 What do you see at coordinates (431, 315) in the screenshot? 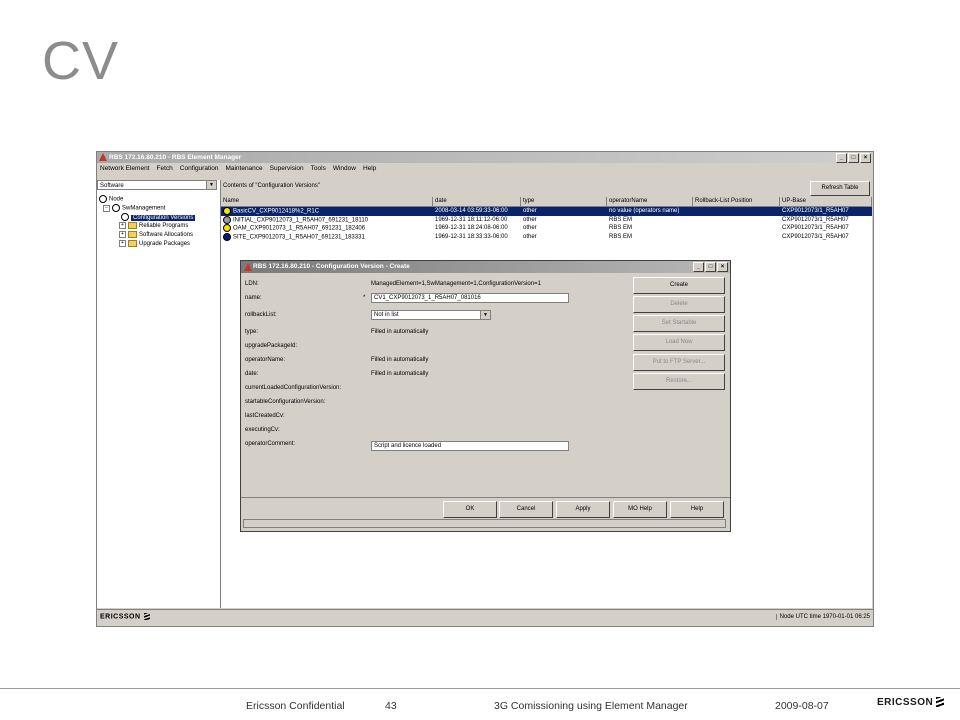
I see `rollbacklist-select: Not in list ▼` at bounding box center [431, 315].